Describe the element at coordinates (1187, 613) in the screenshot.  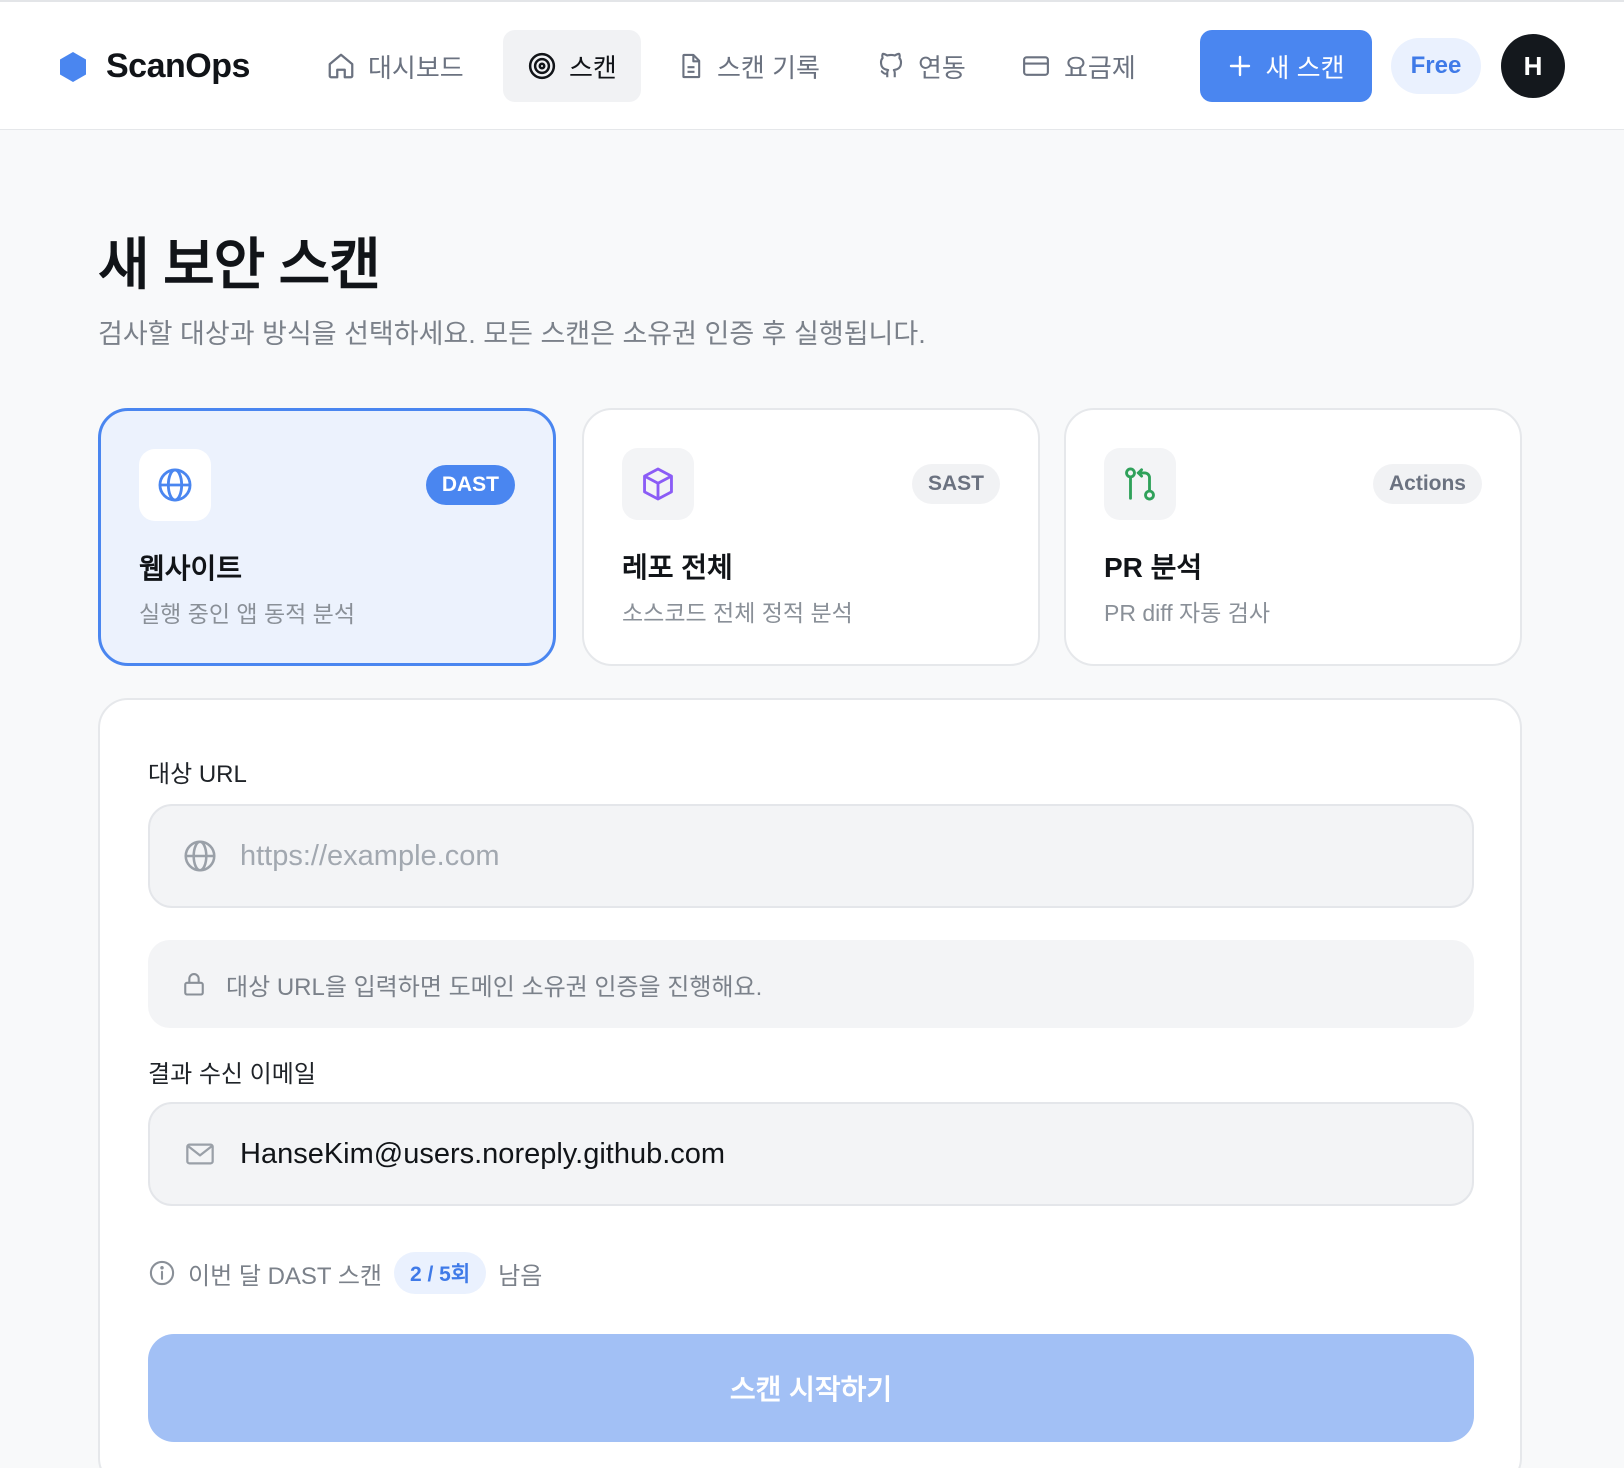
I see `card-description: PR diff 자동 검사` at that location.